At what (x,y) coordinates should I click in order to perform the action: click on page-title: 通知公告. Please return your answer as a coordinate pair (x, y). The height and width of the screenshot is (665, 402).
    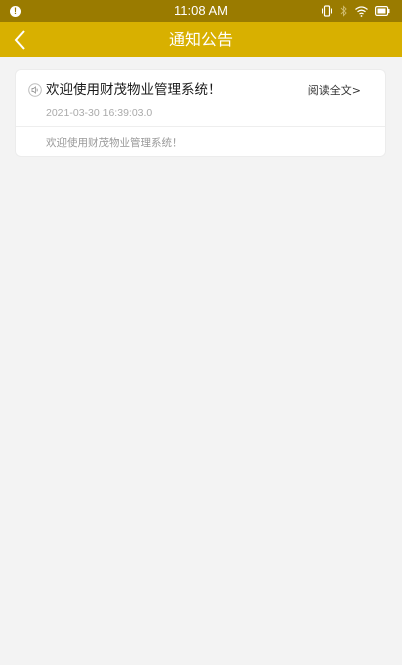
    Looking at the image, I should click on (200, 39).